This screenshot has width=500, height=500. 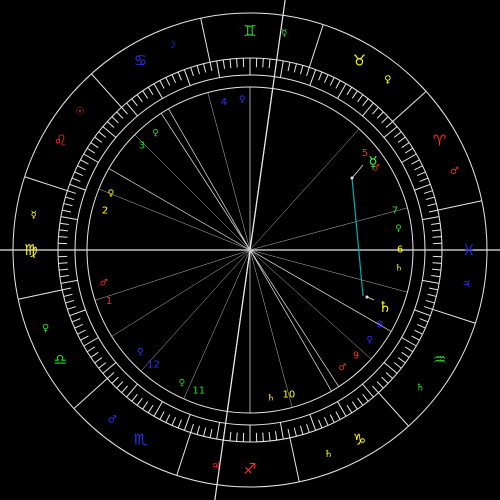 What do you see at coordinates (359, 60) in the screenshot?
I see `taurus-sign: ♉` at bounding box center [359, 60].